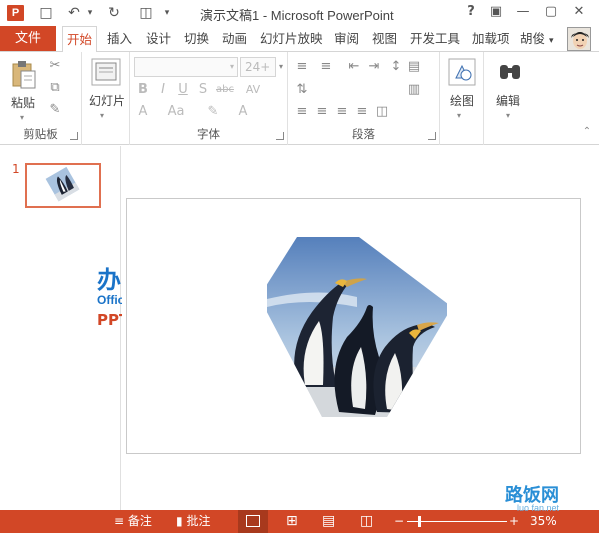  What do you see at coordinates (432, 136) in the screenshot?
I see `paragraph-launcher-icon` at bounding box center [432, 136].